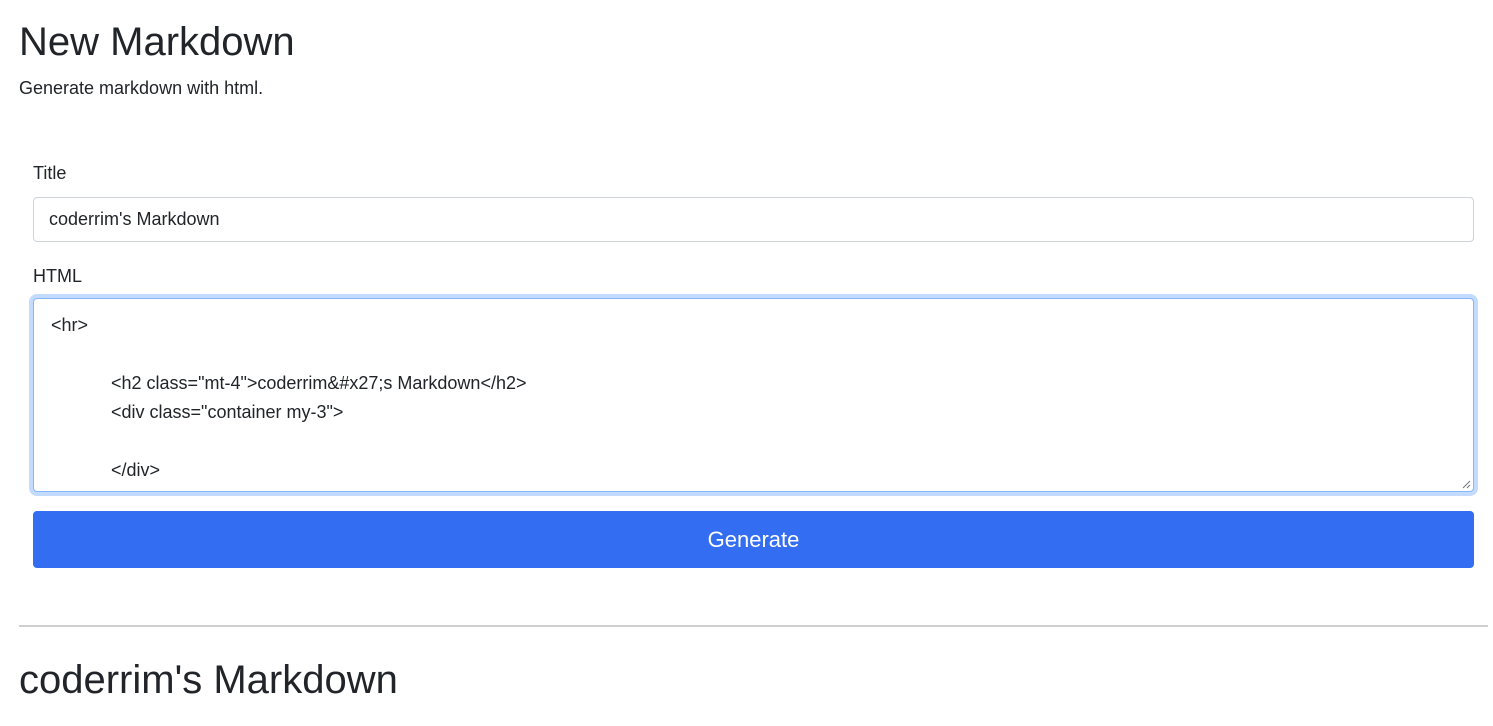 This screenshot has width=1493, height=726. What do you see at coordinates (157, 42) in the screenshot?
I see `page-title: New Markdown` at bounding box center [157, 42].